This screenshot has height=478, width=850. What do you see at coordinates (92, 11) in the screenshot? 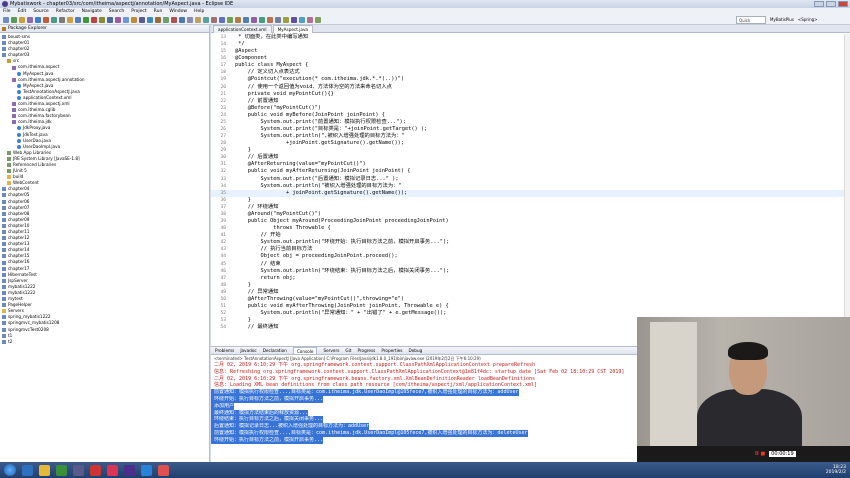
I see `menu-item-navigate: Navigate` at bounding box center [92, 11].